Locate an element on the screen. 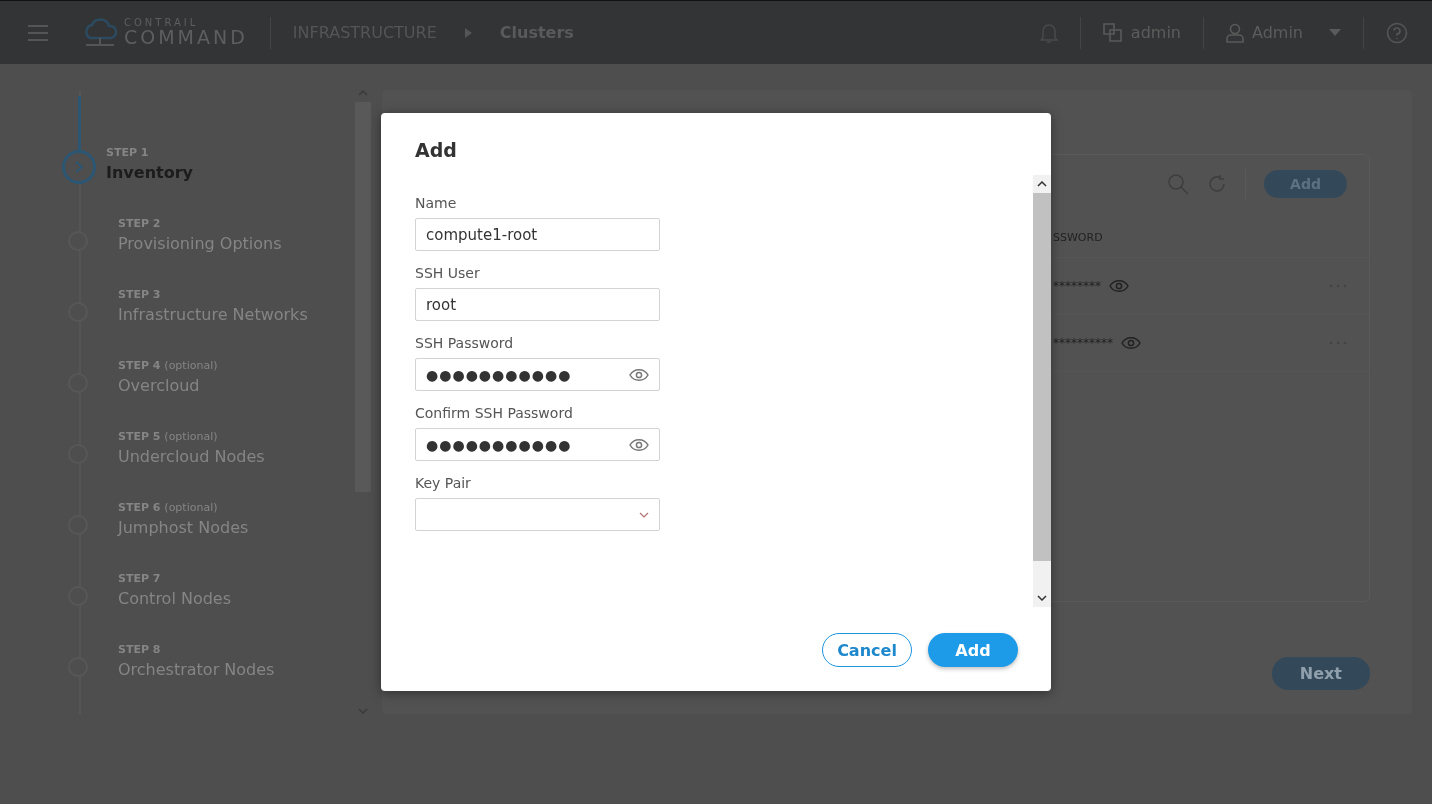 Image resolution: width=1432 pixels, height=804 pixels. field-label: SSH Password is located at coordinates (464, 343).